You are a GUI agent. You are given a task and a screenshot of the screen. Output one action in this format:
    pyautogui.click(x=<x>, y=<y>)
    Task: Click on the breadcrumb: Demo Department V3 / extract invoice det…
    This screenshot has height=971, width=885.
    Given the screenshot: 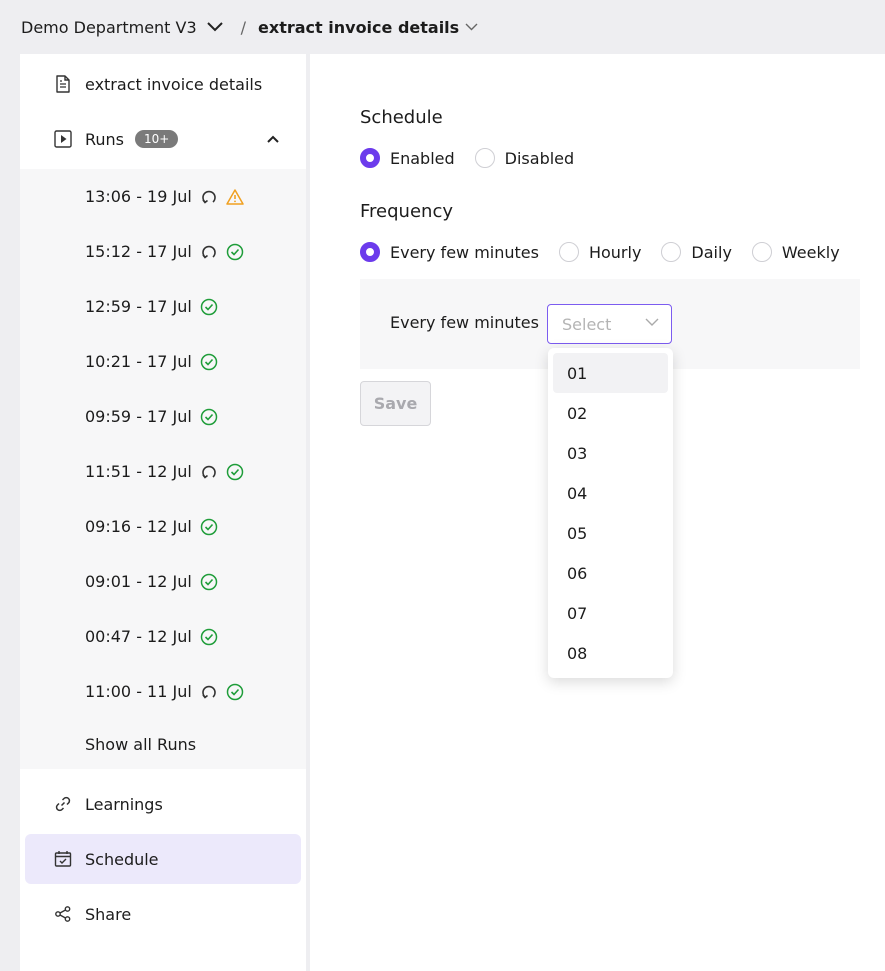 What is the action you would take?
    pyautogui.click(x=442, y=27)
    